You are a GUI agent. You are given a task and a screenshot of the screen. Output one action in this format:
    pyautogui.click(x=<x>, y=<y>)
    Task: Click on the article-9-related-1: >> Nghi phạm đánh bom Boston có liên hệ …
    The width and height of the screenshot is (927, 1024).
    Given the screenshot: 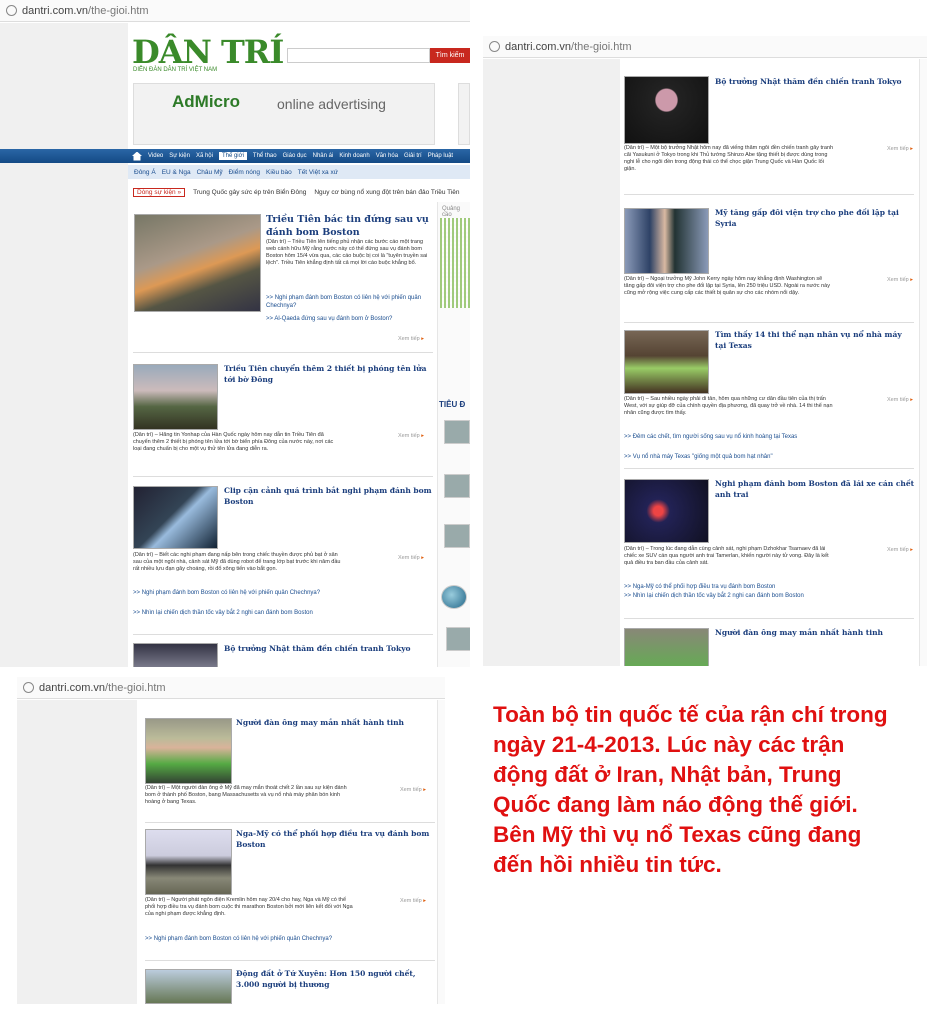 What is the action you would take?
    pyautogui.click(x=250, y=940)
    